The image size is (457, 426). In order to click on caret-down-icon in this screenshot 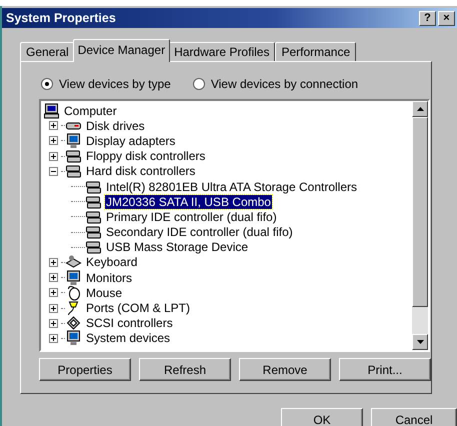, I will do `click(420, 342)`.